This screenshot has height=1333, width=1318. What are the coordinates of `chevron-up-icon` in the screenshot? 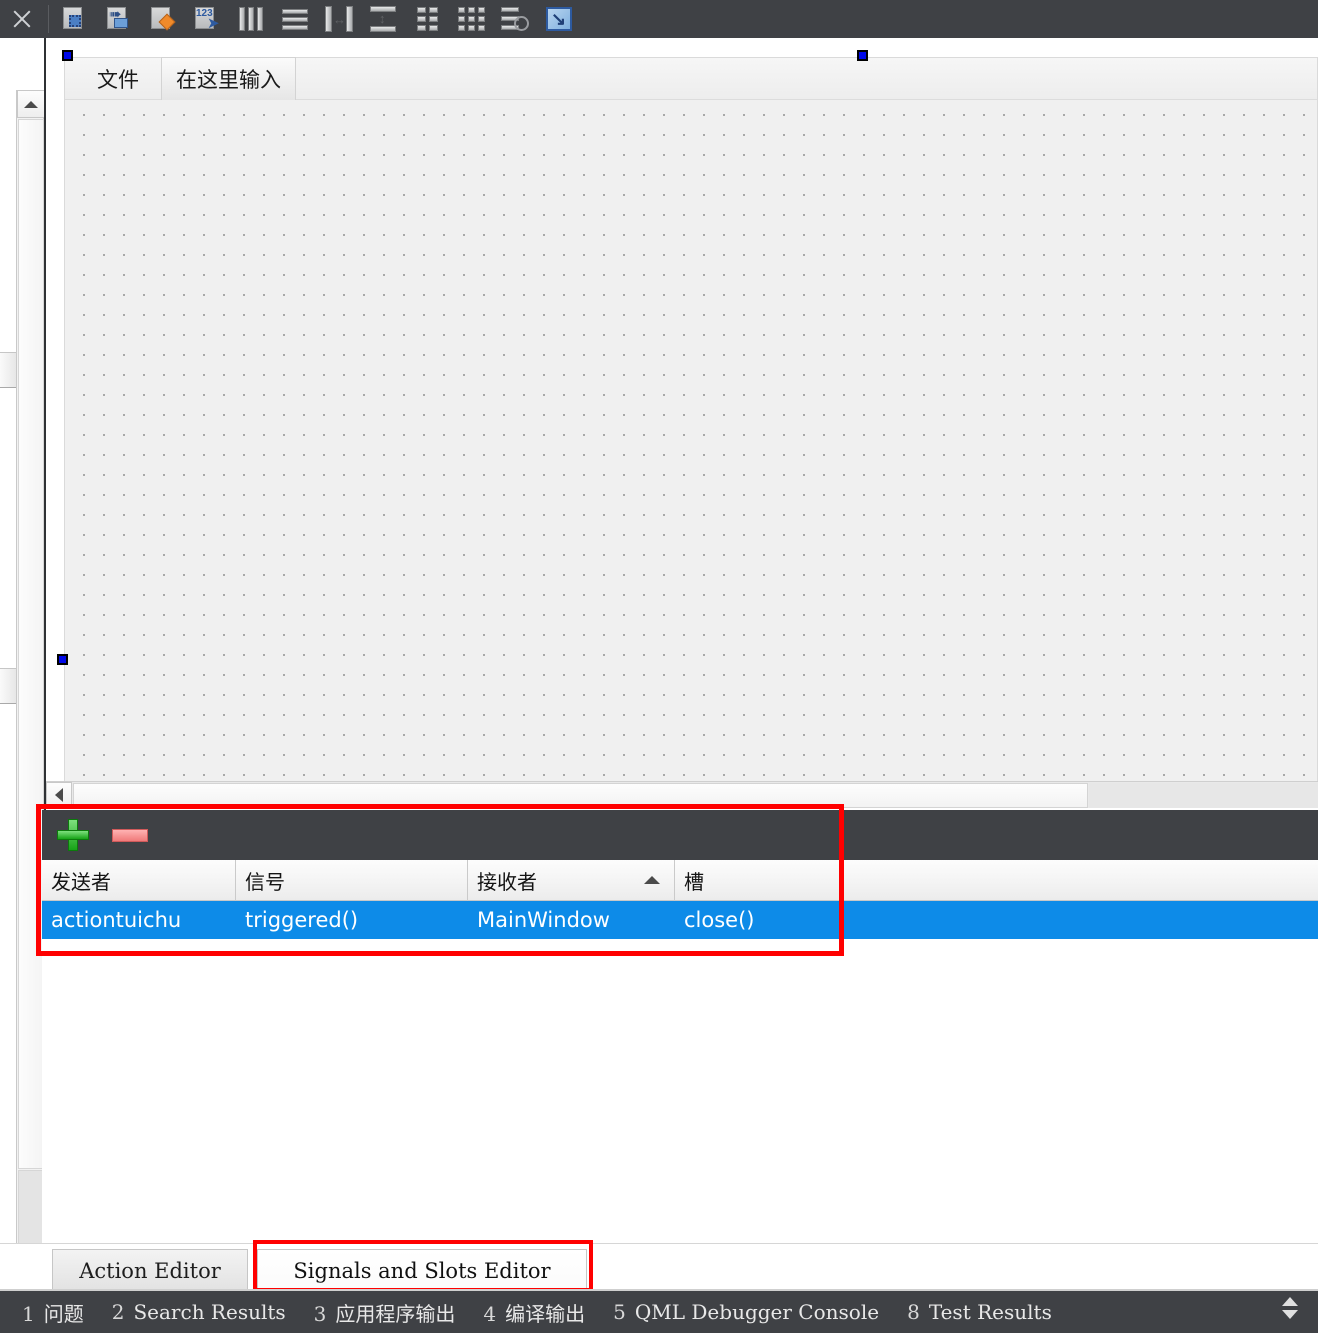 It's located at (1290, 1301).